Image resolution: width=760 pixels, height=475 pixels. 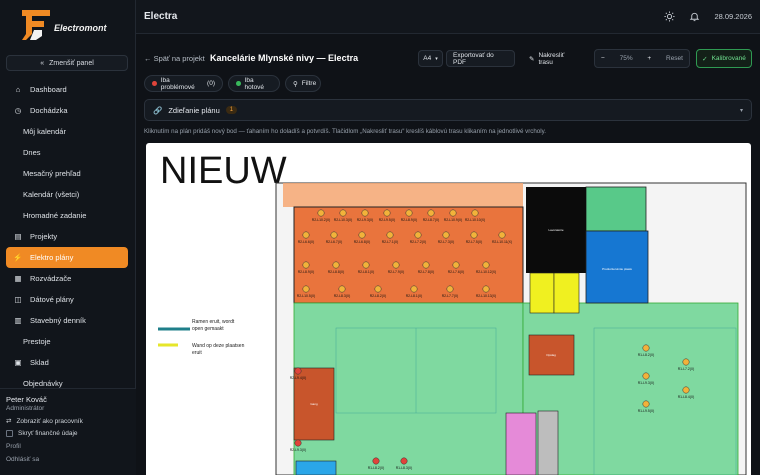 I want to click on sidebar-item-kalend-r-v-etci-: Kalendár (všetci), so click(x=67, y=194).